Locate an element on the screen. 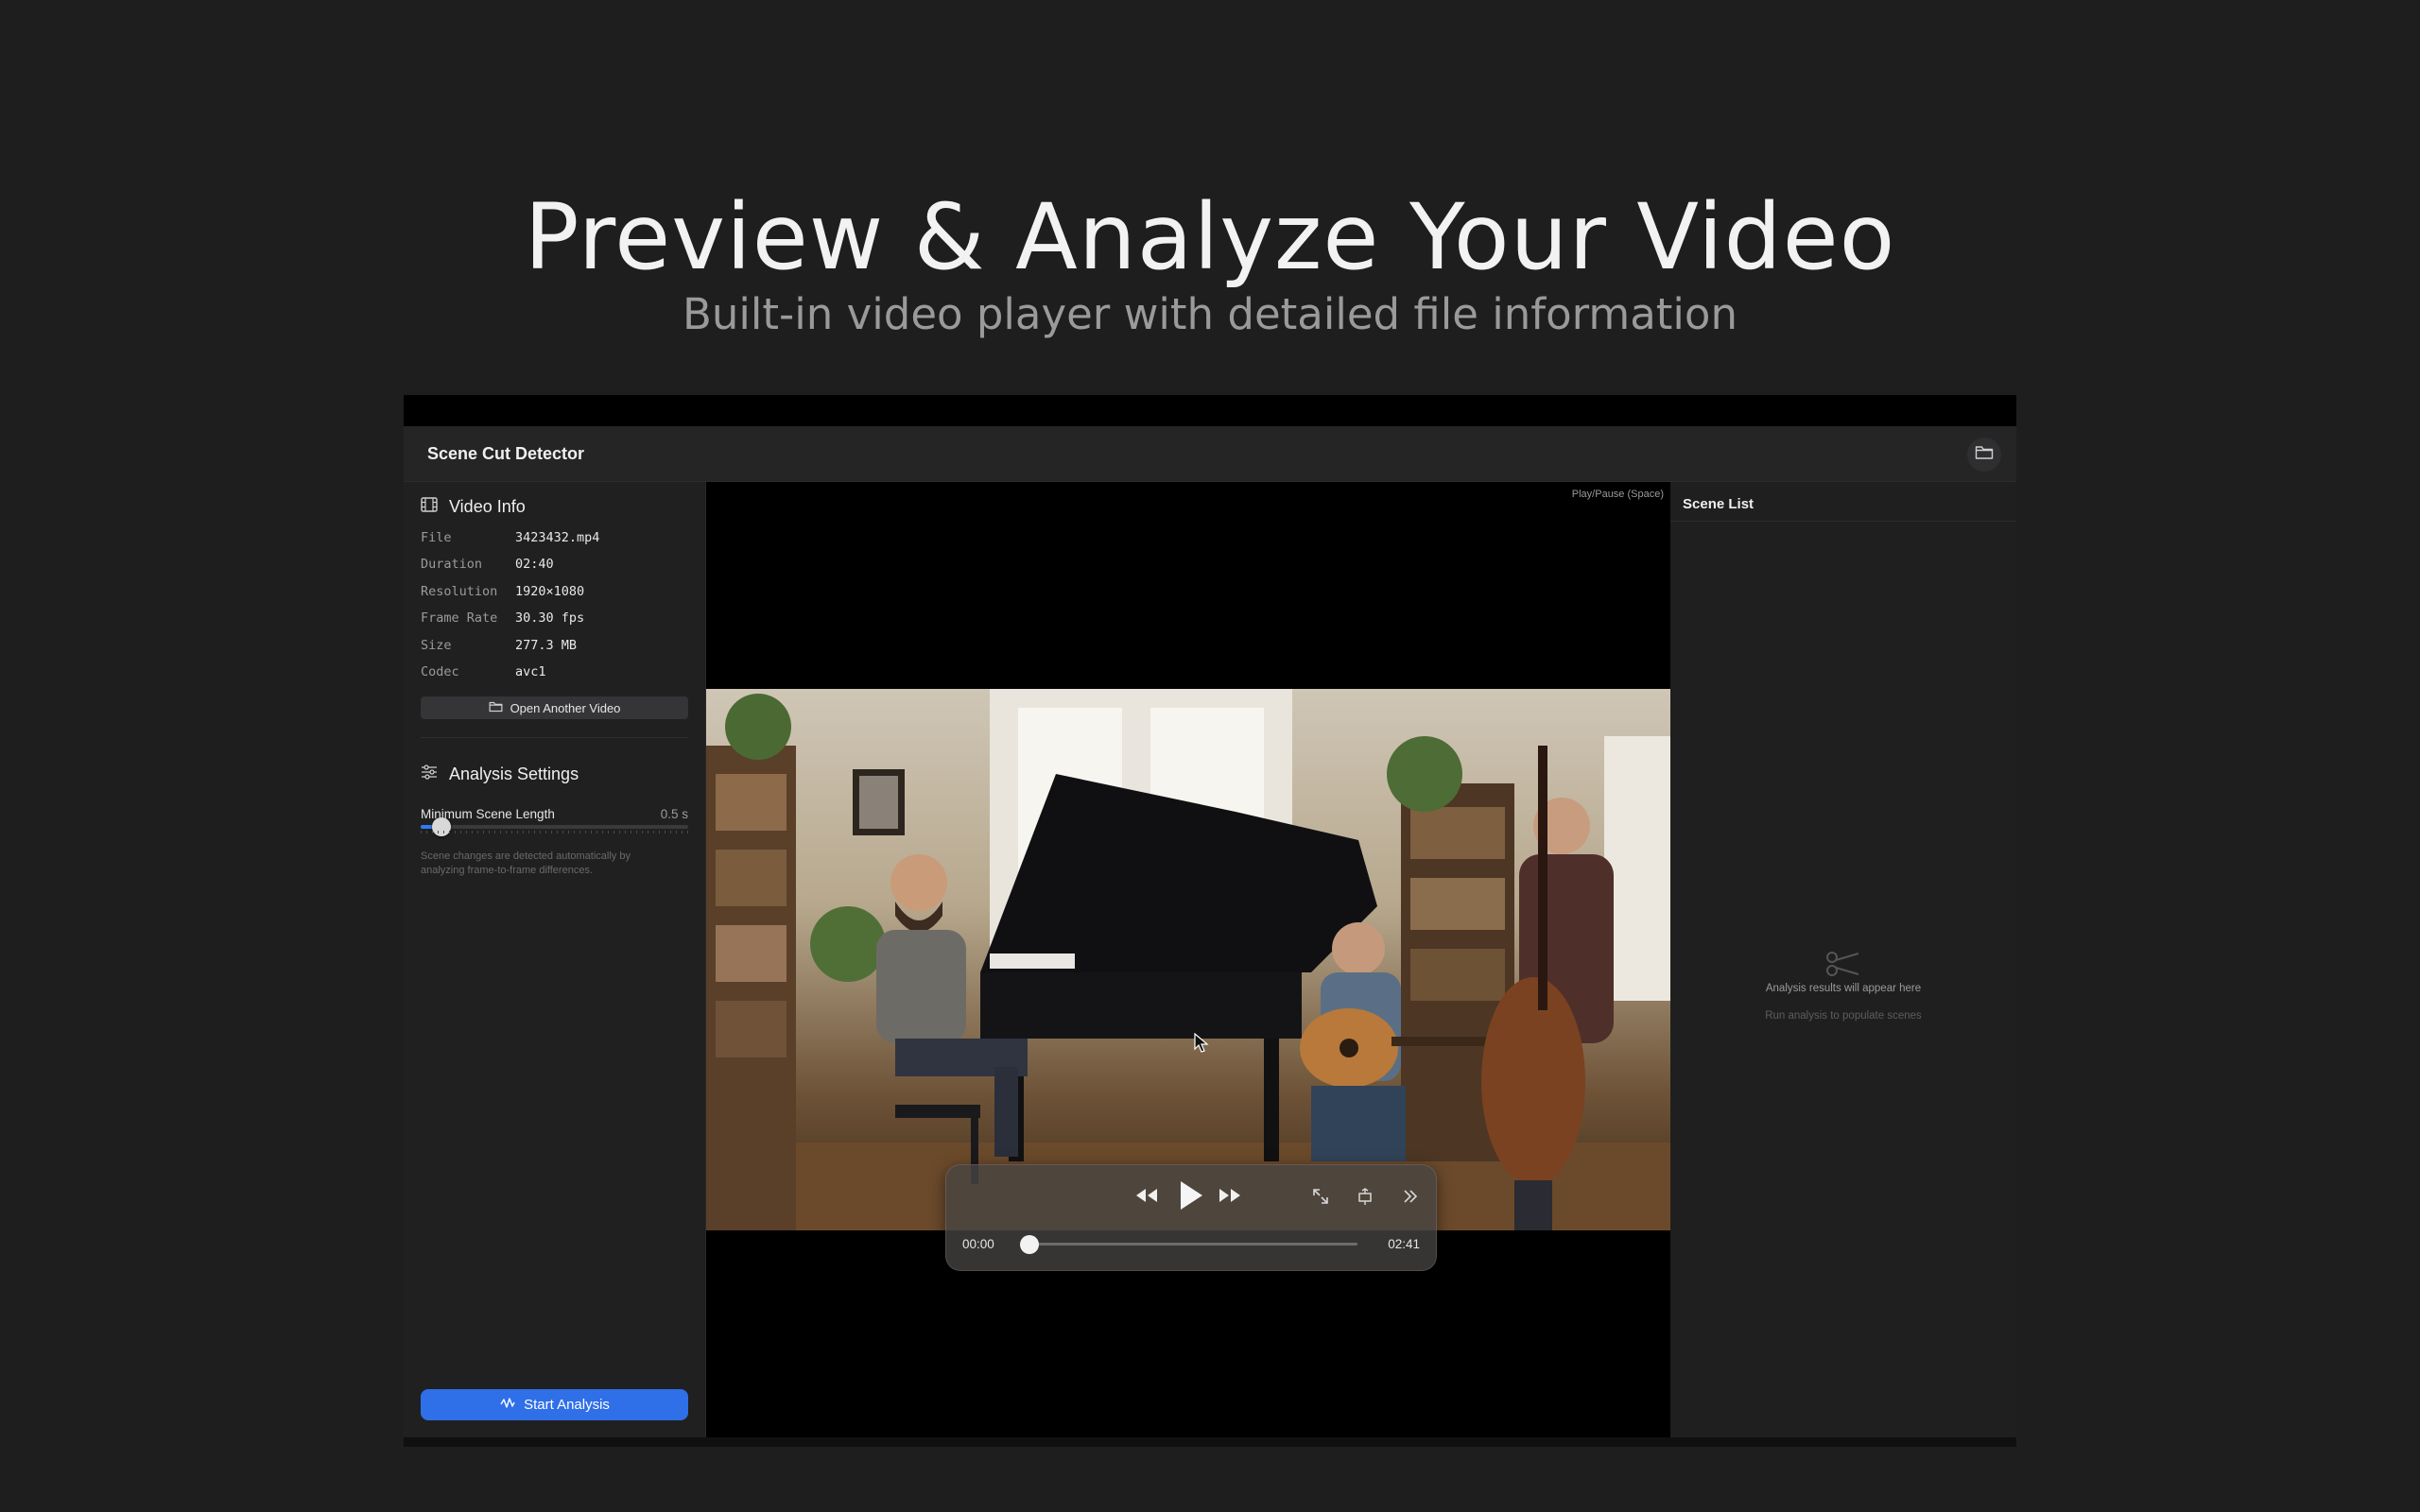 The width and height of the screenshot is (2420, 1512). current-time: 00:00 is located at coordinates (978, 1244).